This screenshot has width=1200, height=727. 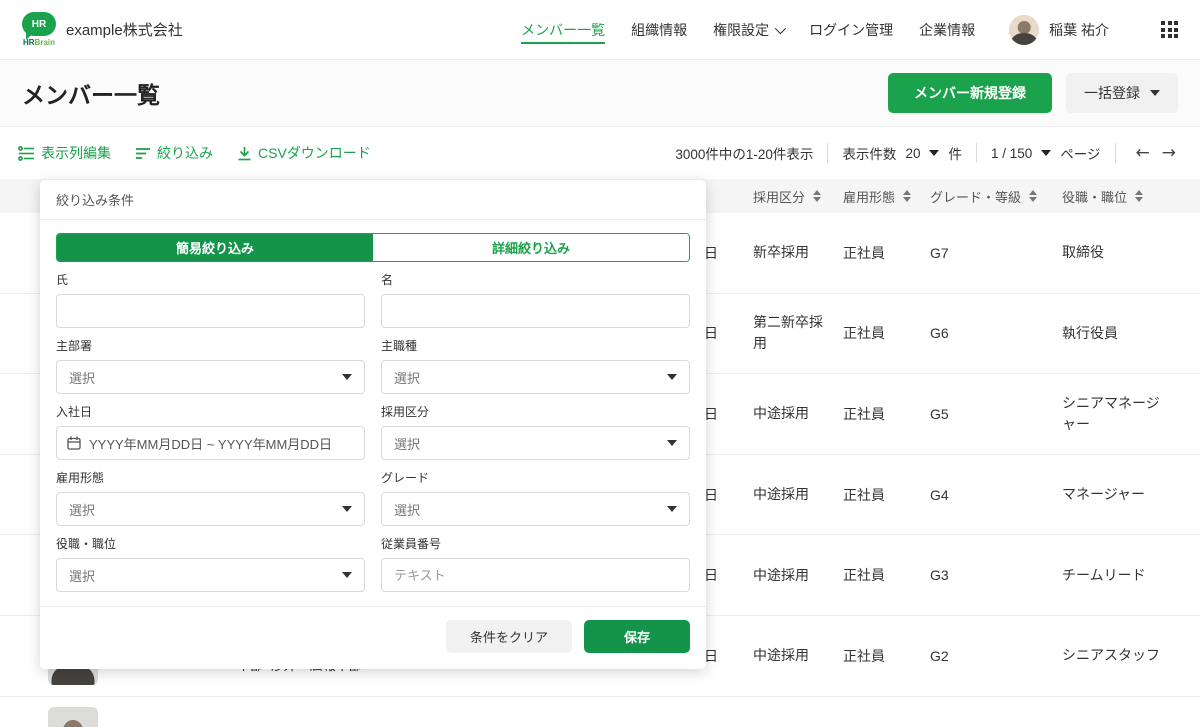 What do you see at coordinates (1083, 252) in the screenshot?
I see `member-role: 取締役` at bounding box center [1083, 252].